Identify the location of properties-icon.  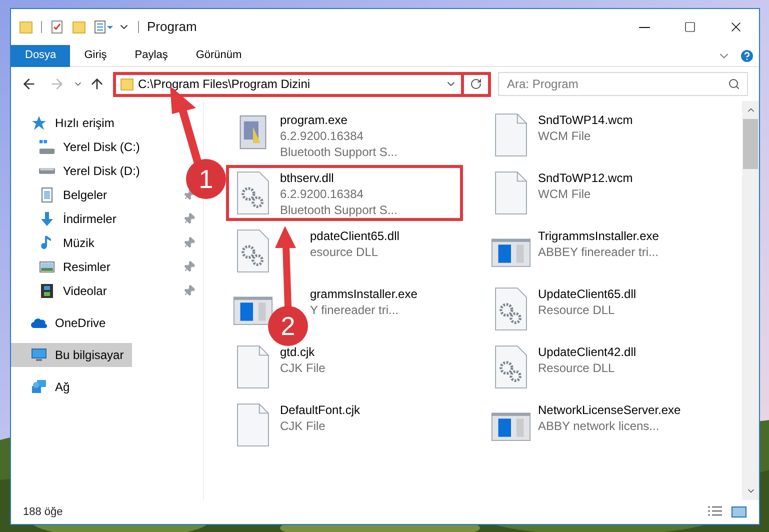
(104, 27).